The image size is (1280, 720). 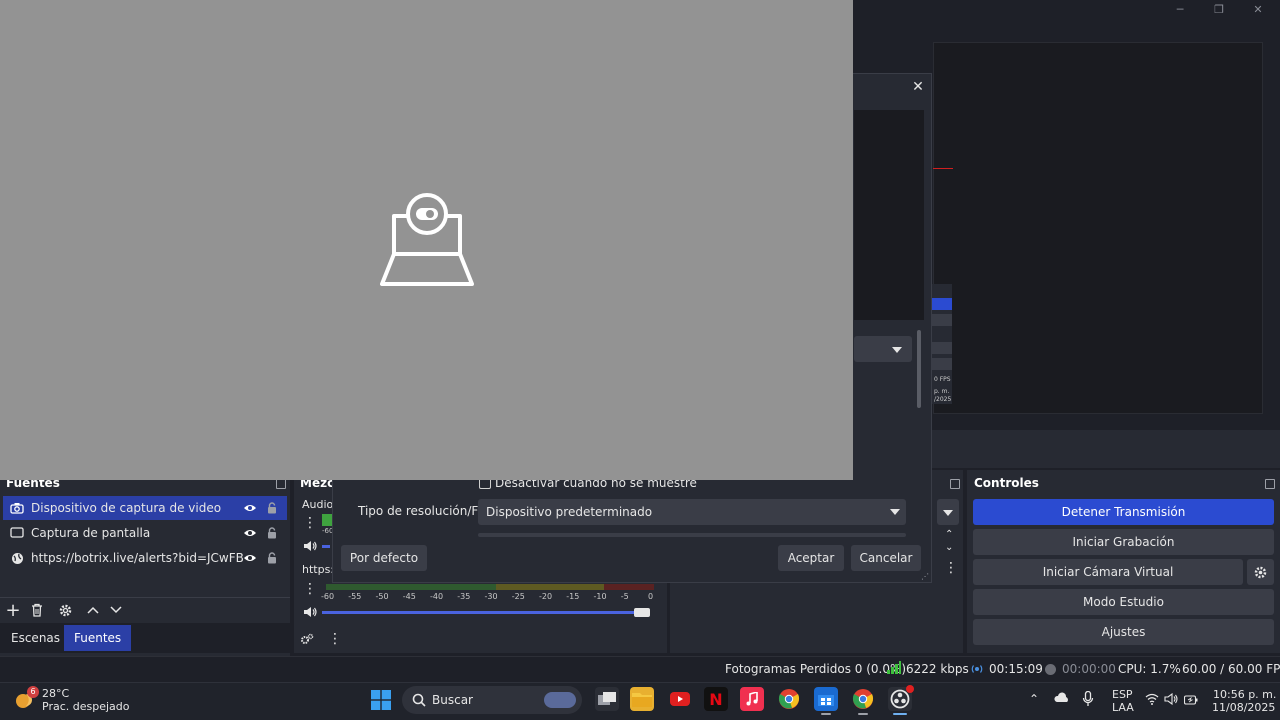 I want to click on meter-scale-tick: -30, so click(x=491, y=596).